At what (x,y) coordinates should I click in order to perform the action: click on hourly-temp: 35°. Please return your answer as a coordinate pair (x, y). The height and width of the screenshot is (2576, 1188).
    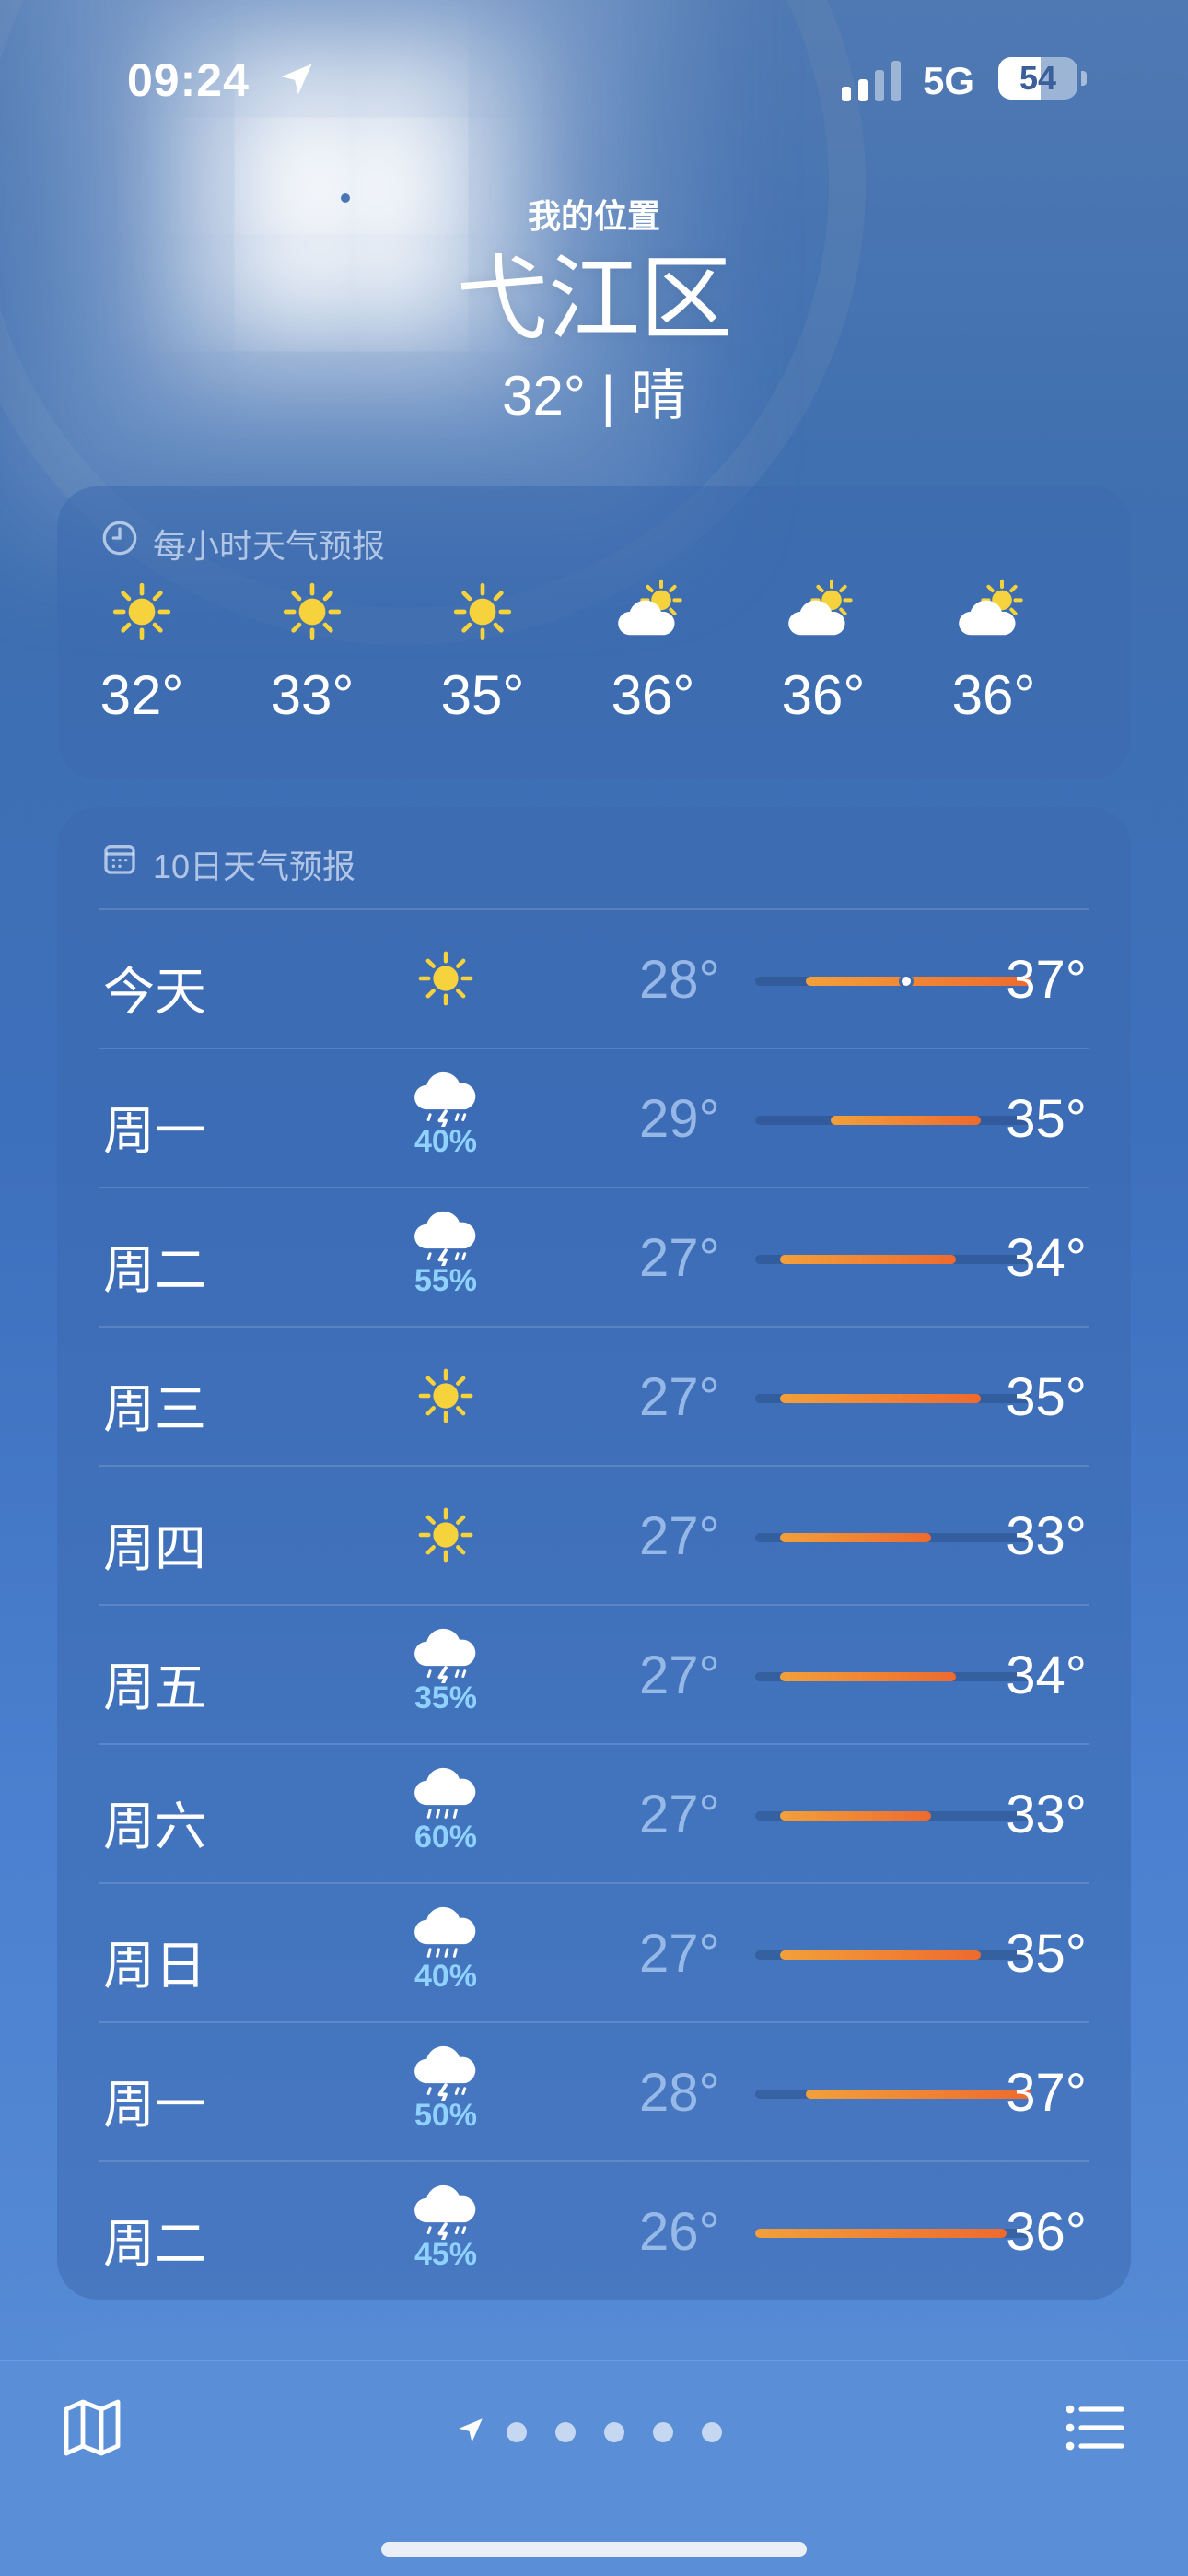
    Looking at the image, I should click on (482, 695).